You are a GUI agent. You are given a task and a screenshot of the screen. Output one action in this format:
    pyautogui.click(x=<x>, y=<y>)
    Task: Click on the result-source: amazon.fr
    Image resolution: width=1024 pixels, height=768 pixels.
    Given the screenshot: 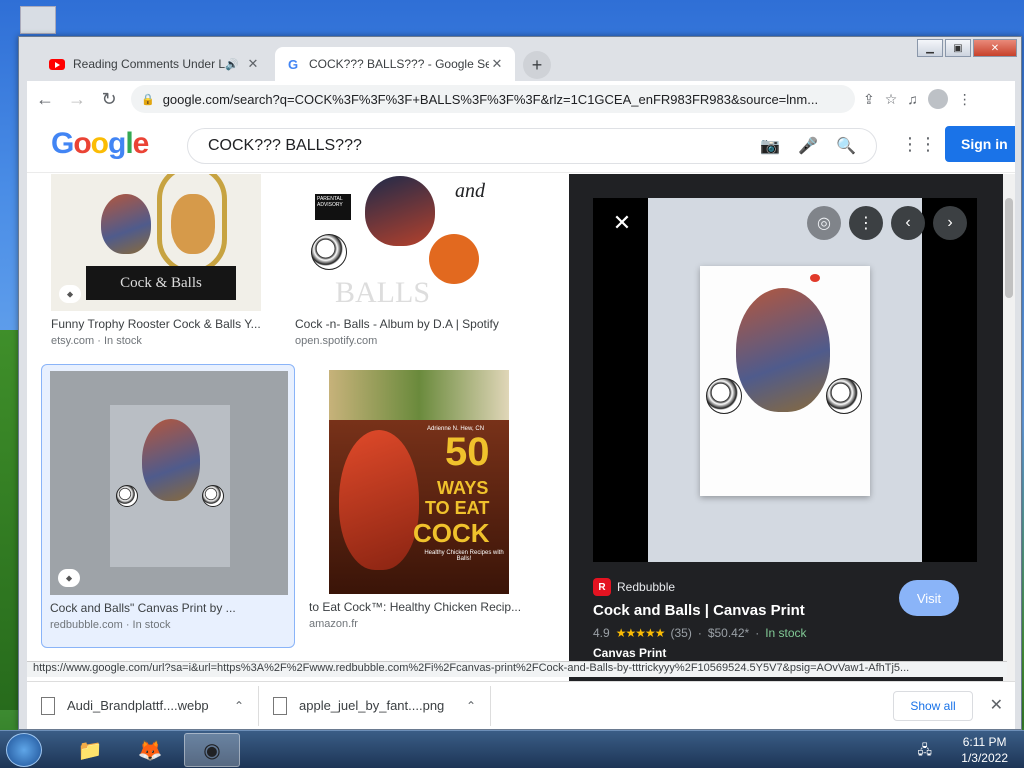 What is the action you would take?
    pyautogui.click(x=333, y=624)
    